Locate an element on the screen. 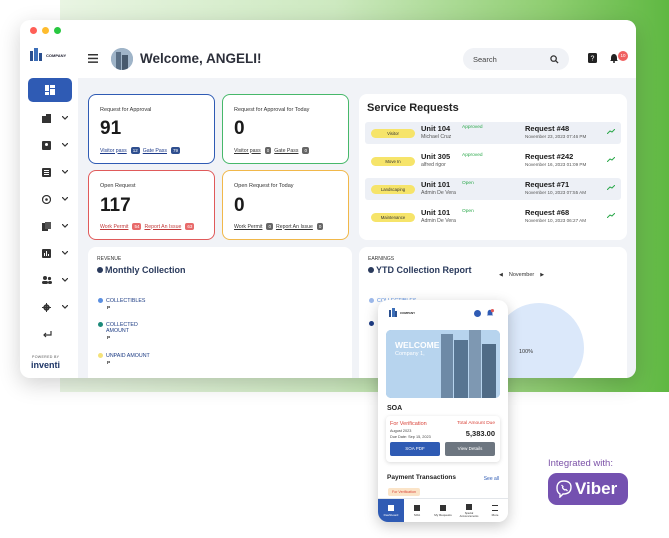  sidebar-item-users is located at coordinates (50, 280).